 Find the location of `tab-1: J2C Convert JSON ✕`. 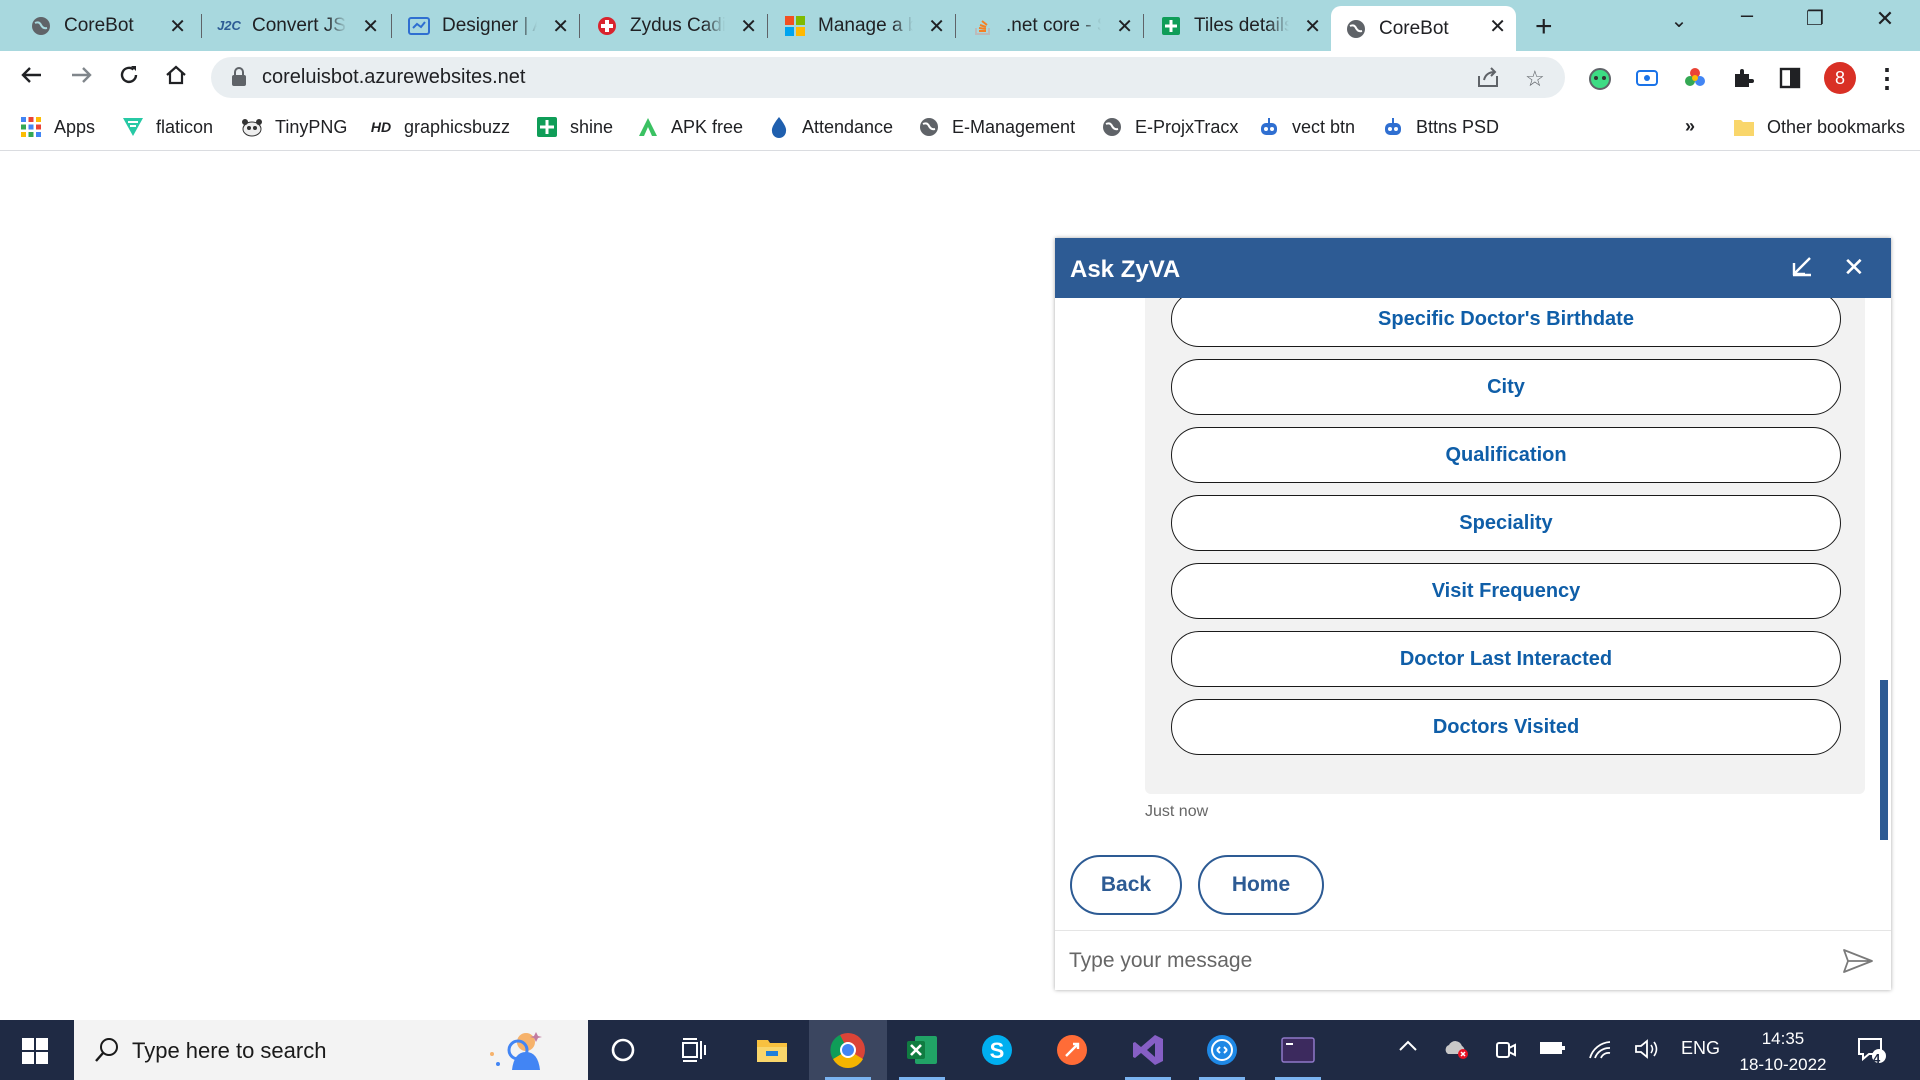

tab-1: J2C Convert JSON ✕ is located at coordinates (296, 25).